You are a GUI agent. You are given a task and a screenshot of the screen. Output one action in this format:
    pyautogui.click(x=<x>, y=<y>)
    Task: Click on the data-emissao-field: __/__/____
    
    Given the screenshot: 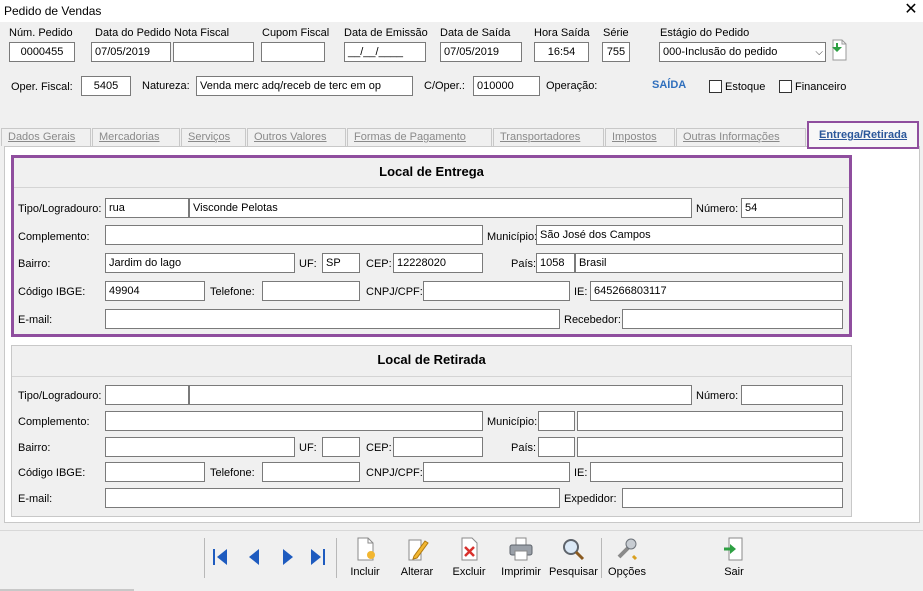 What is the action you would take?
    pyautogui.click(x=385, y=52)
    